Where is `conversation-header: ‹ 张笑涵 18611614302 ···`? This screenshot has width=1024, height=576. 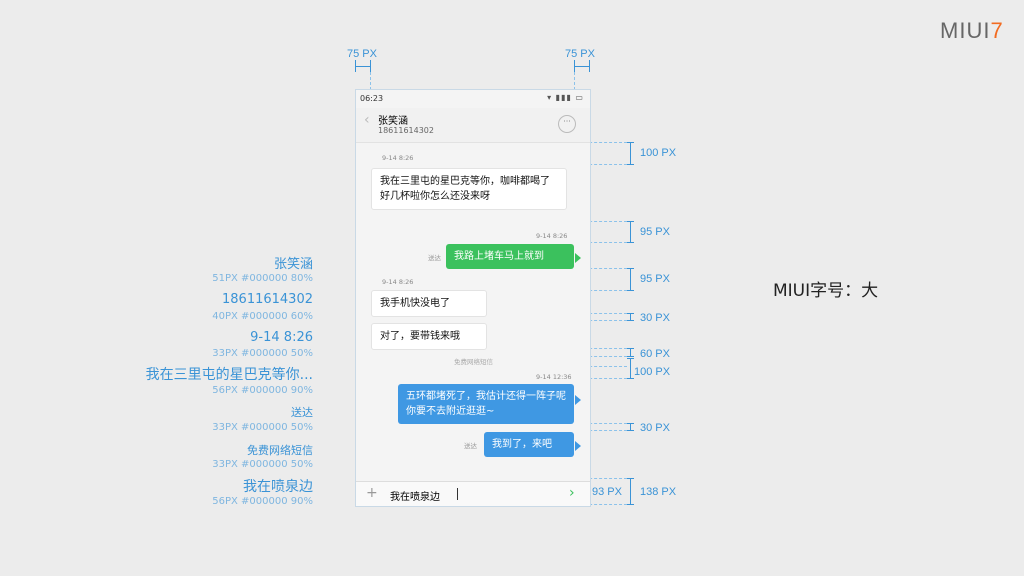
conversation-header: ‹ 张笑涵 18611614302 ··· is located at coordinates (473, 125).